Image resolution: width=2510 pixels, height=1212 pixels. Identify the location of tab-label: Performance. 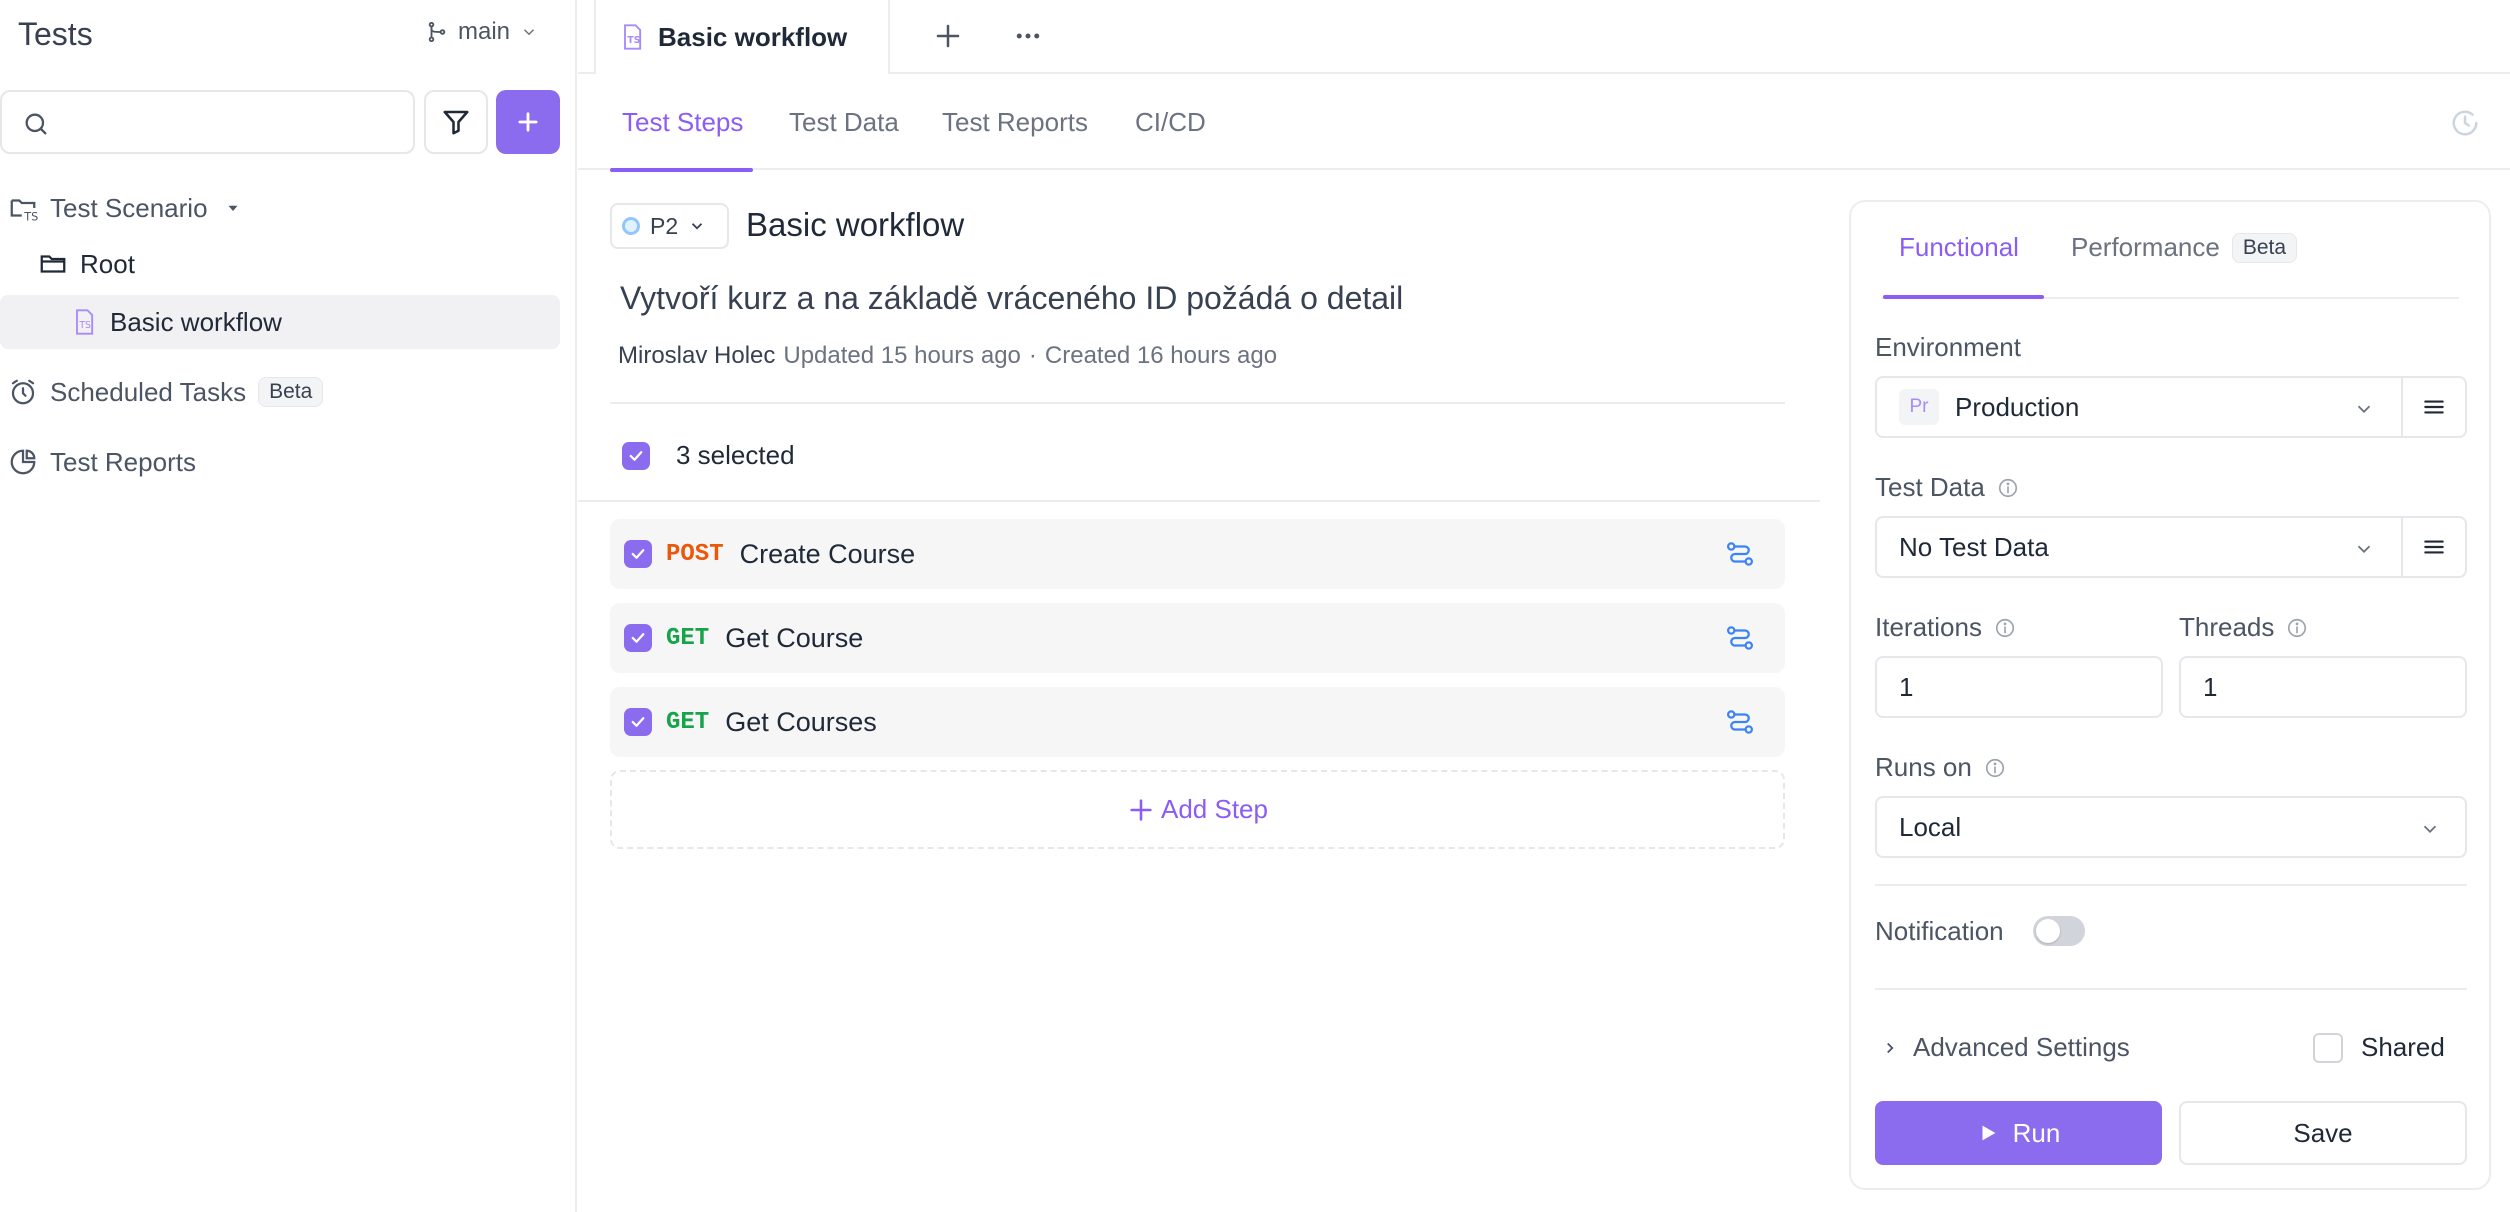
(2145, 247).